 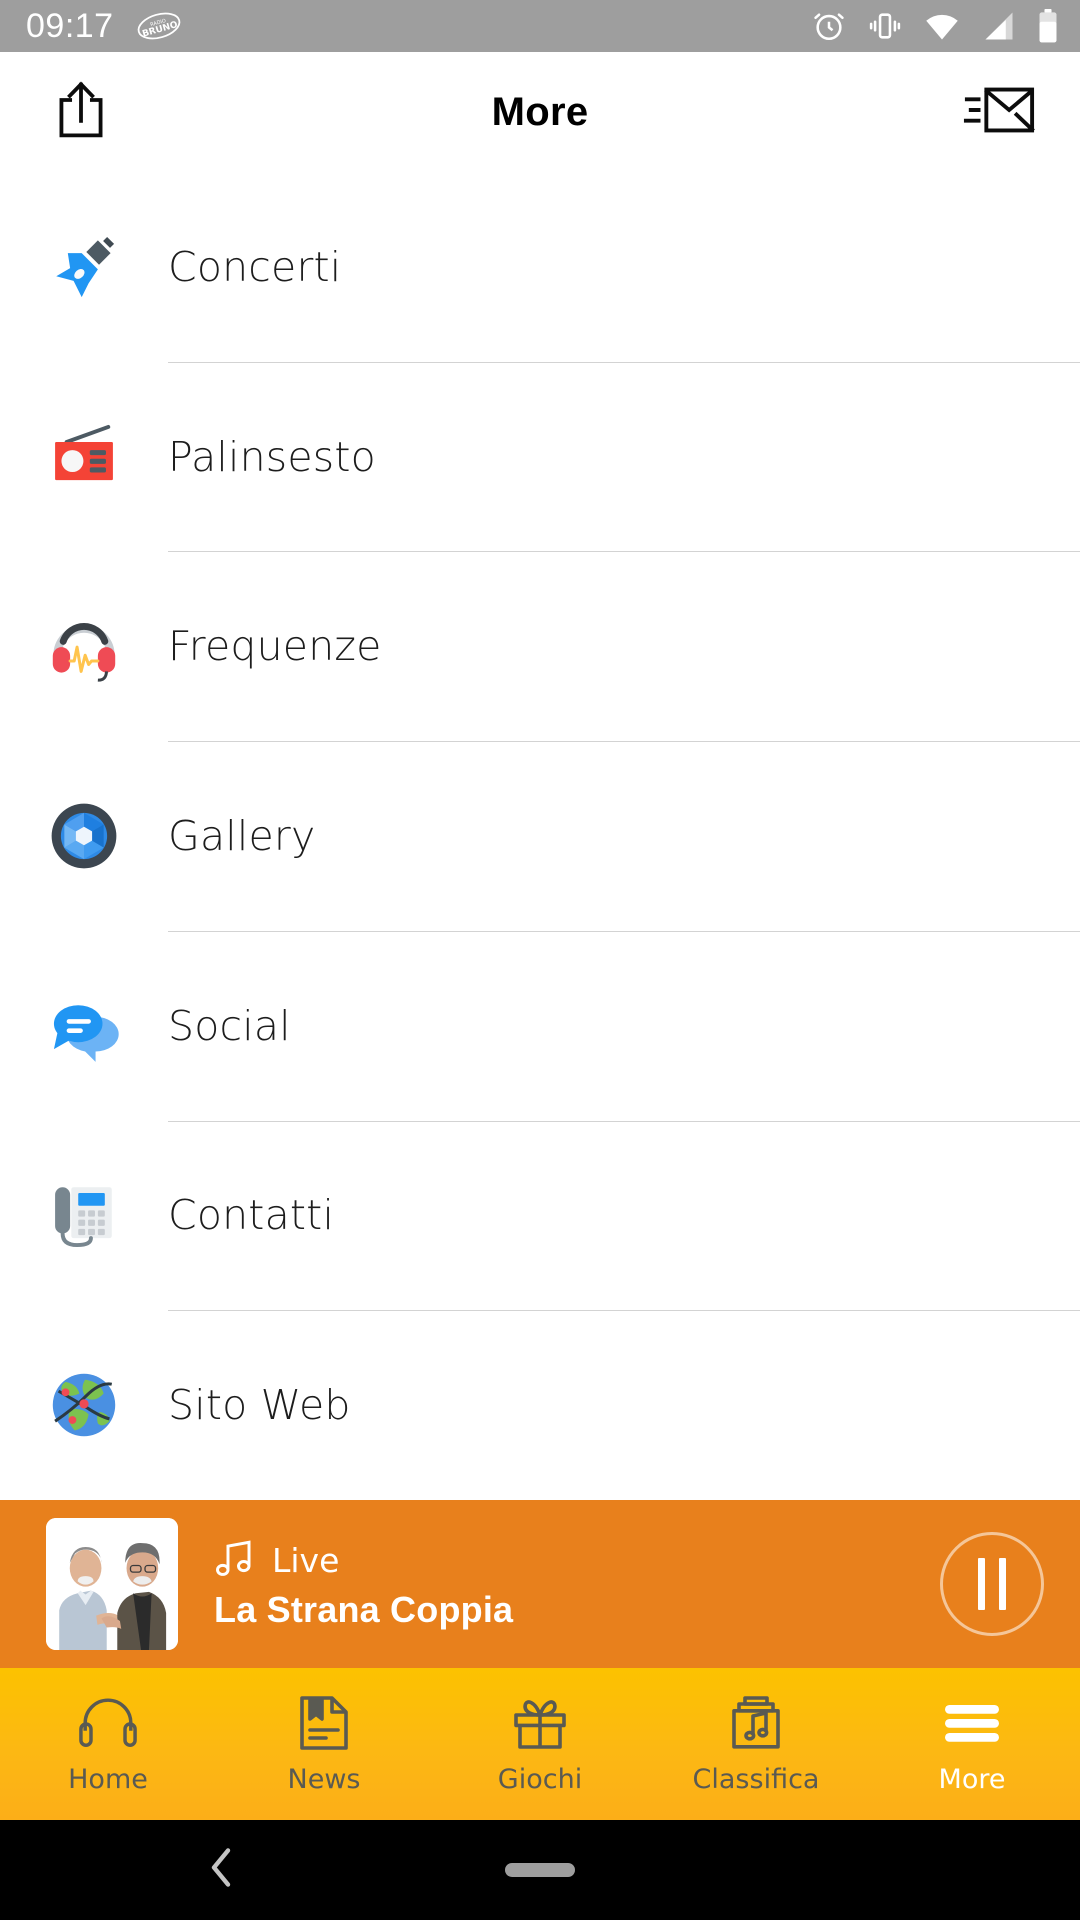 I want to click on chat-bubbles-icon, so click(x=84, y=1026).